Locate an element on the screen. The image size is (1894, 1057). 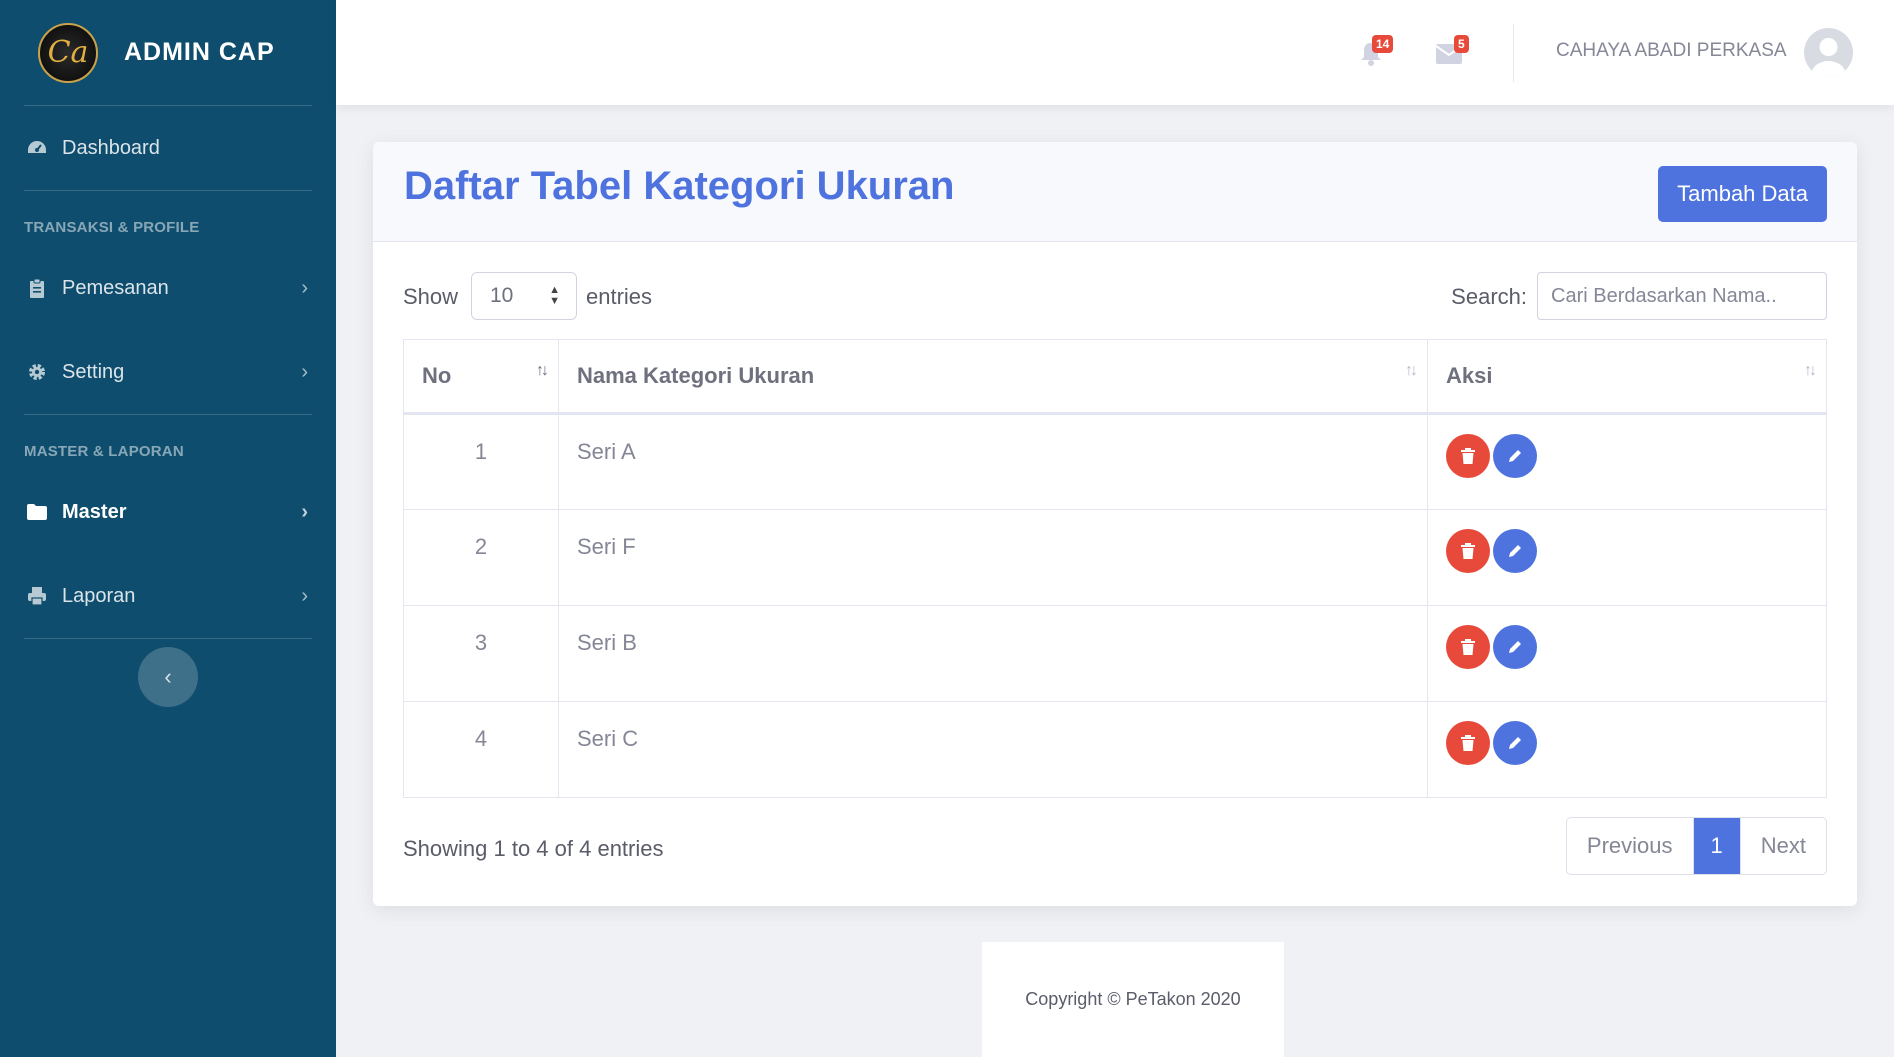
column-header-label: No is located at coordinates (437, 375).